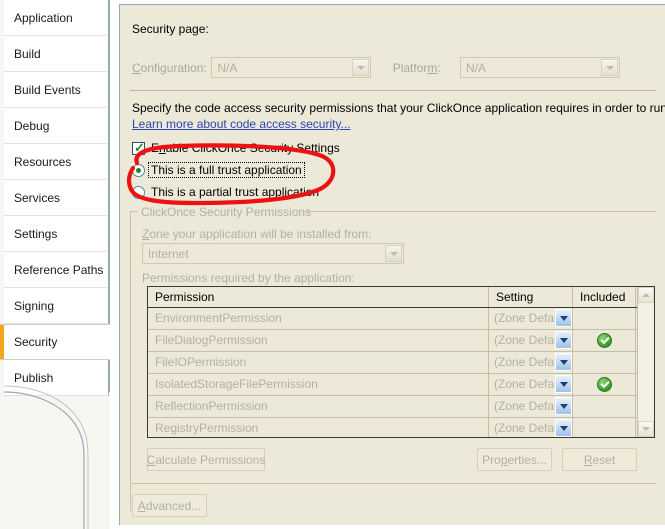  What do you see at coordinates (227, 68) in the screenshot?
I see `configuration-value: N/A` at bounding box center [227, 68].